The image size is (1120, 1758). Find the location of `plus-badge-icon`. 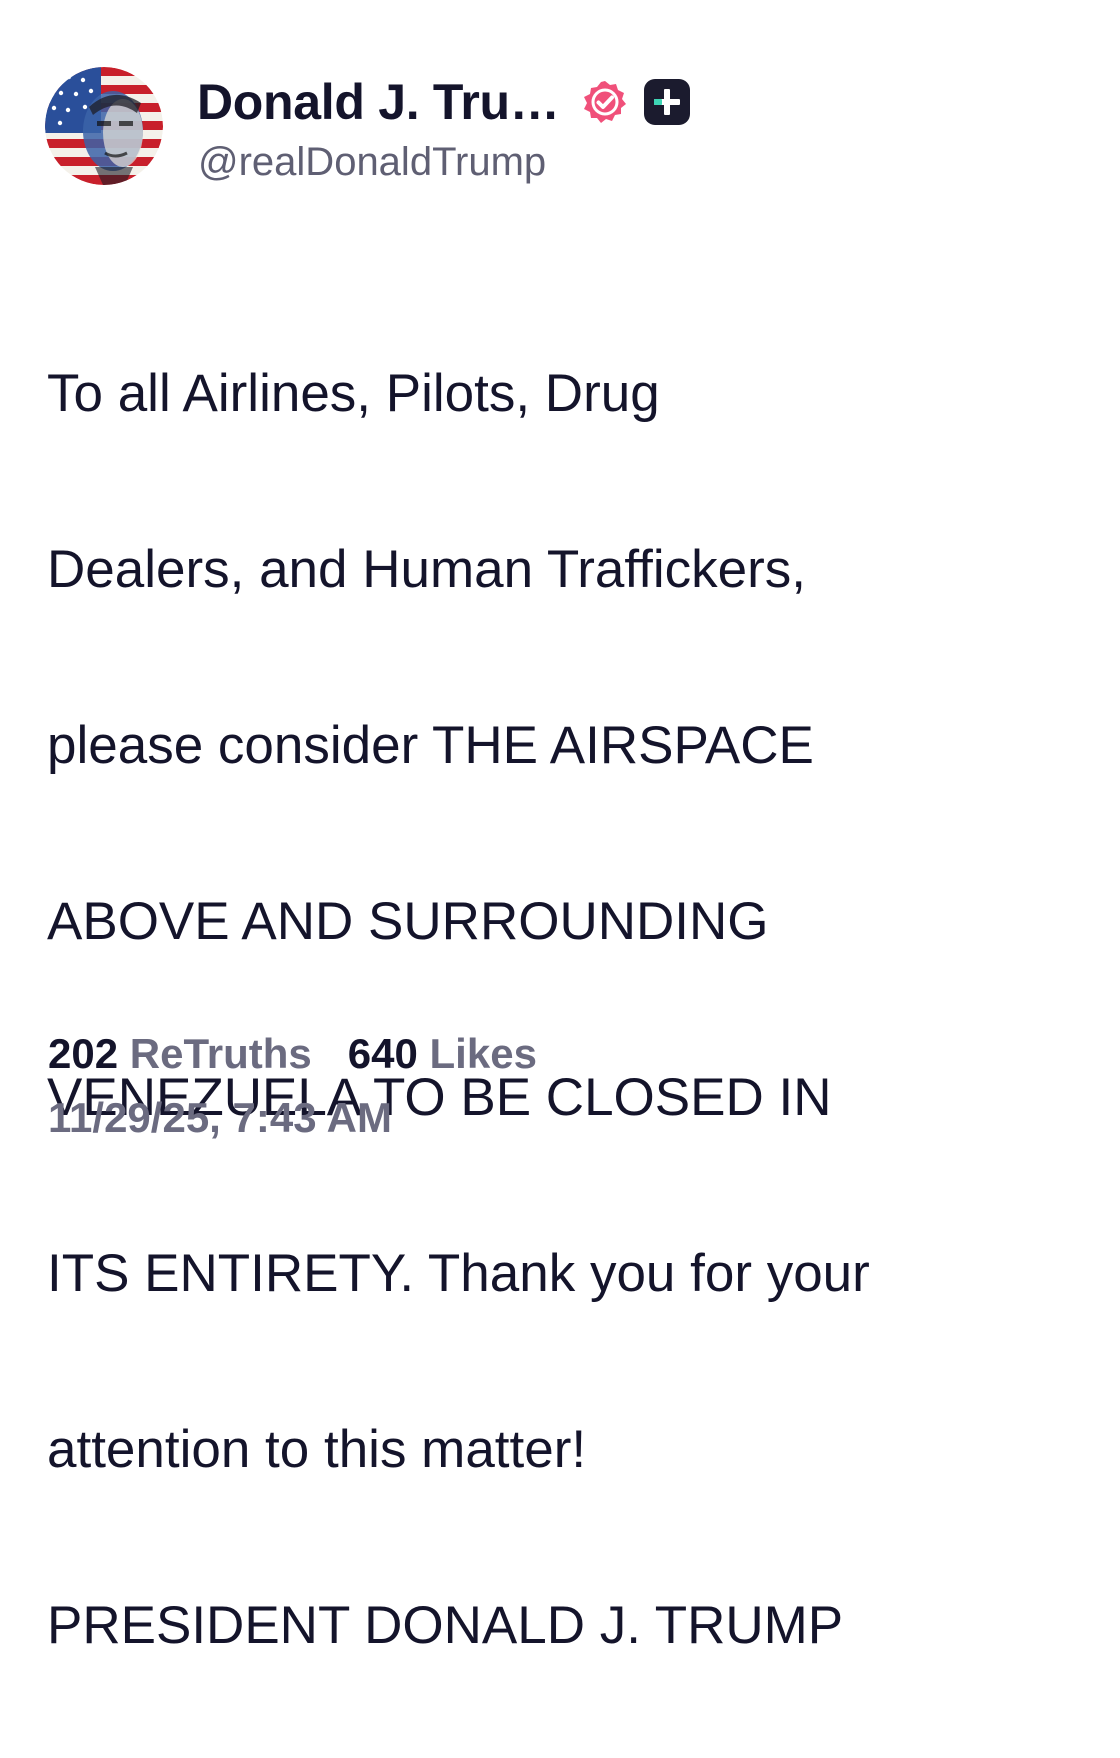

plus-badge-icon is located at coordinates (666, 102).